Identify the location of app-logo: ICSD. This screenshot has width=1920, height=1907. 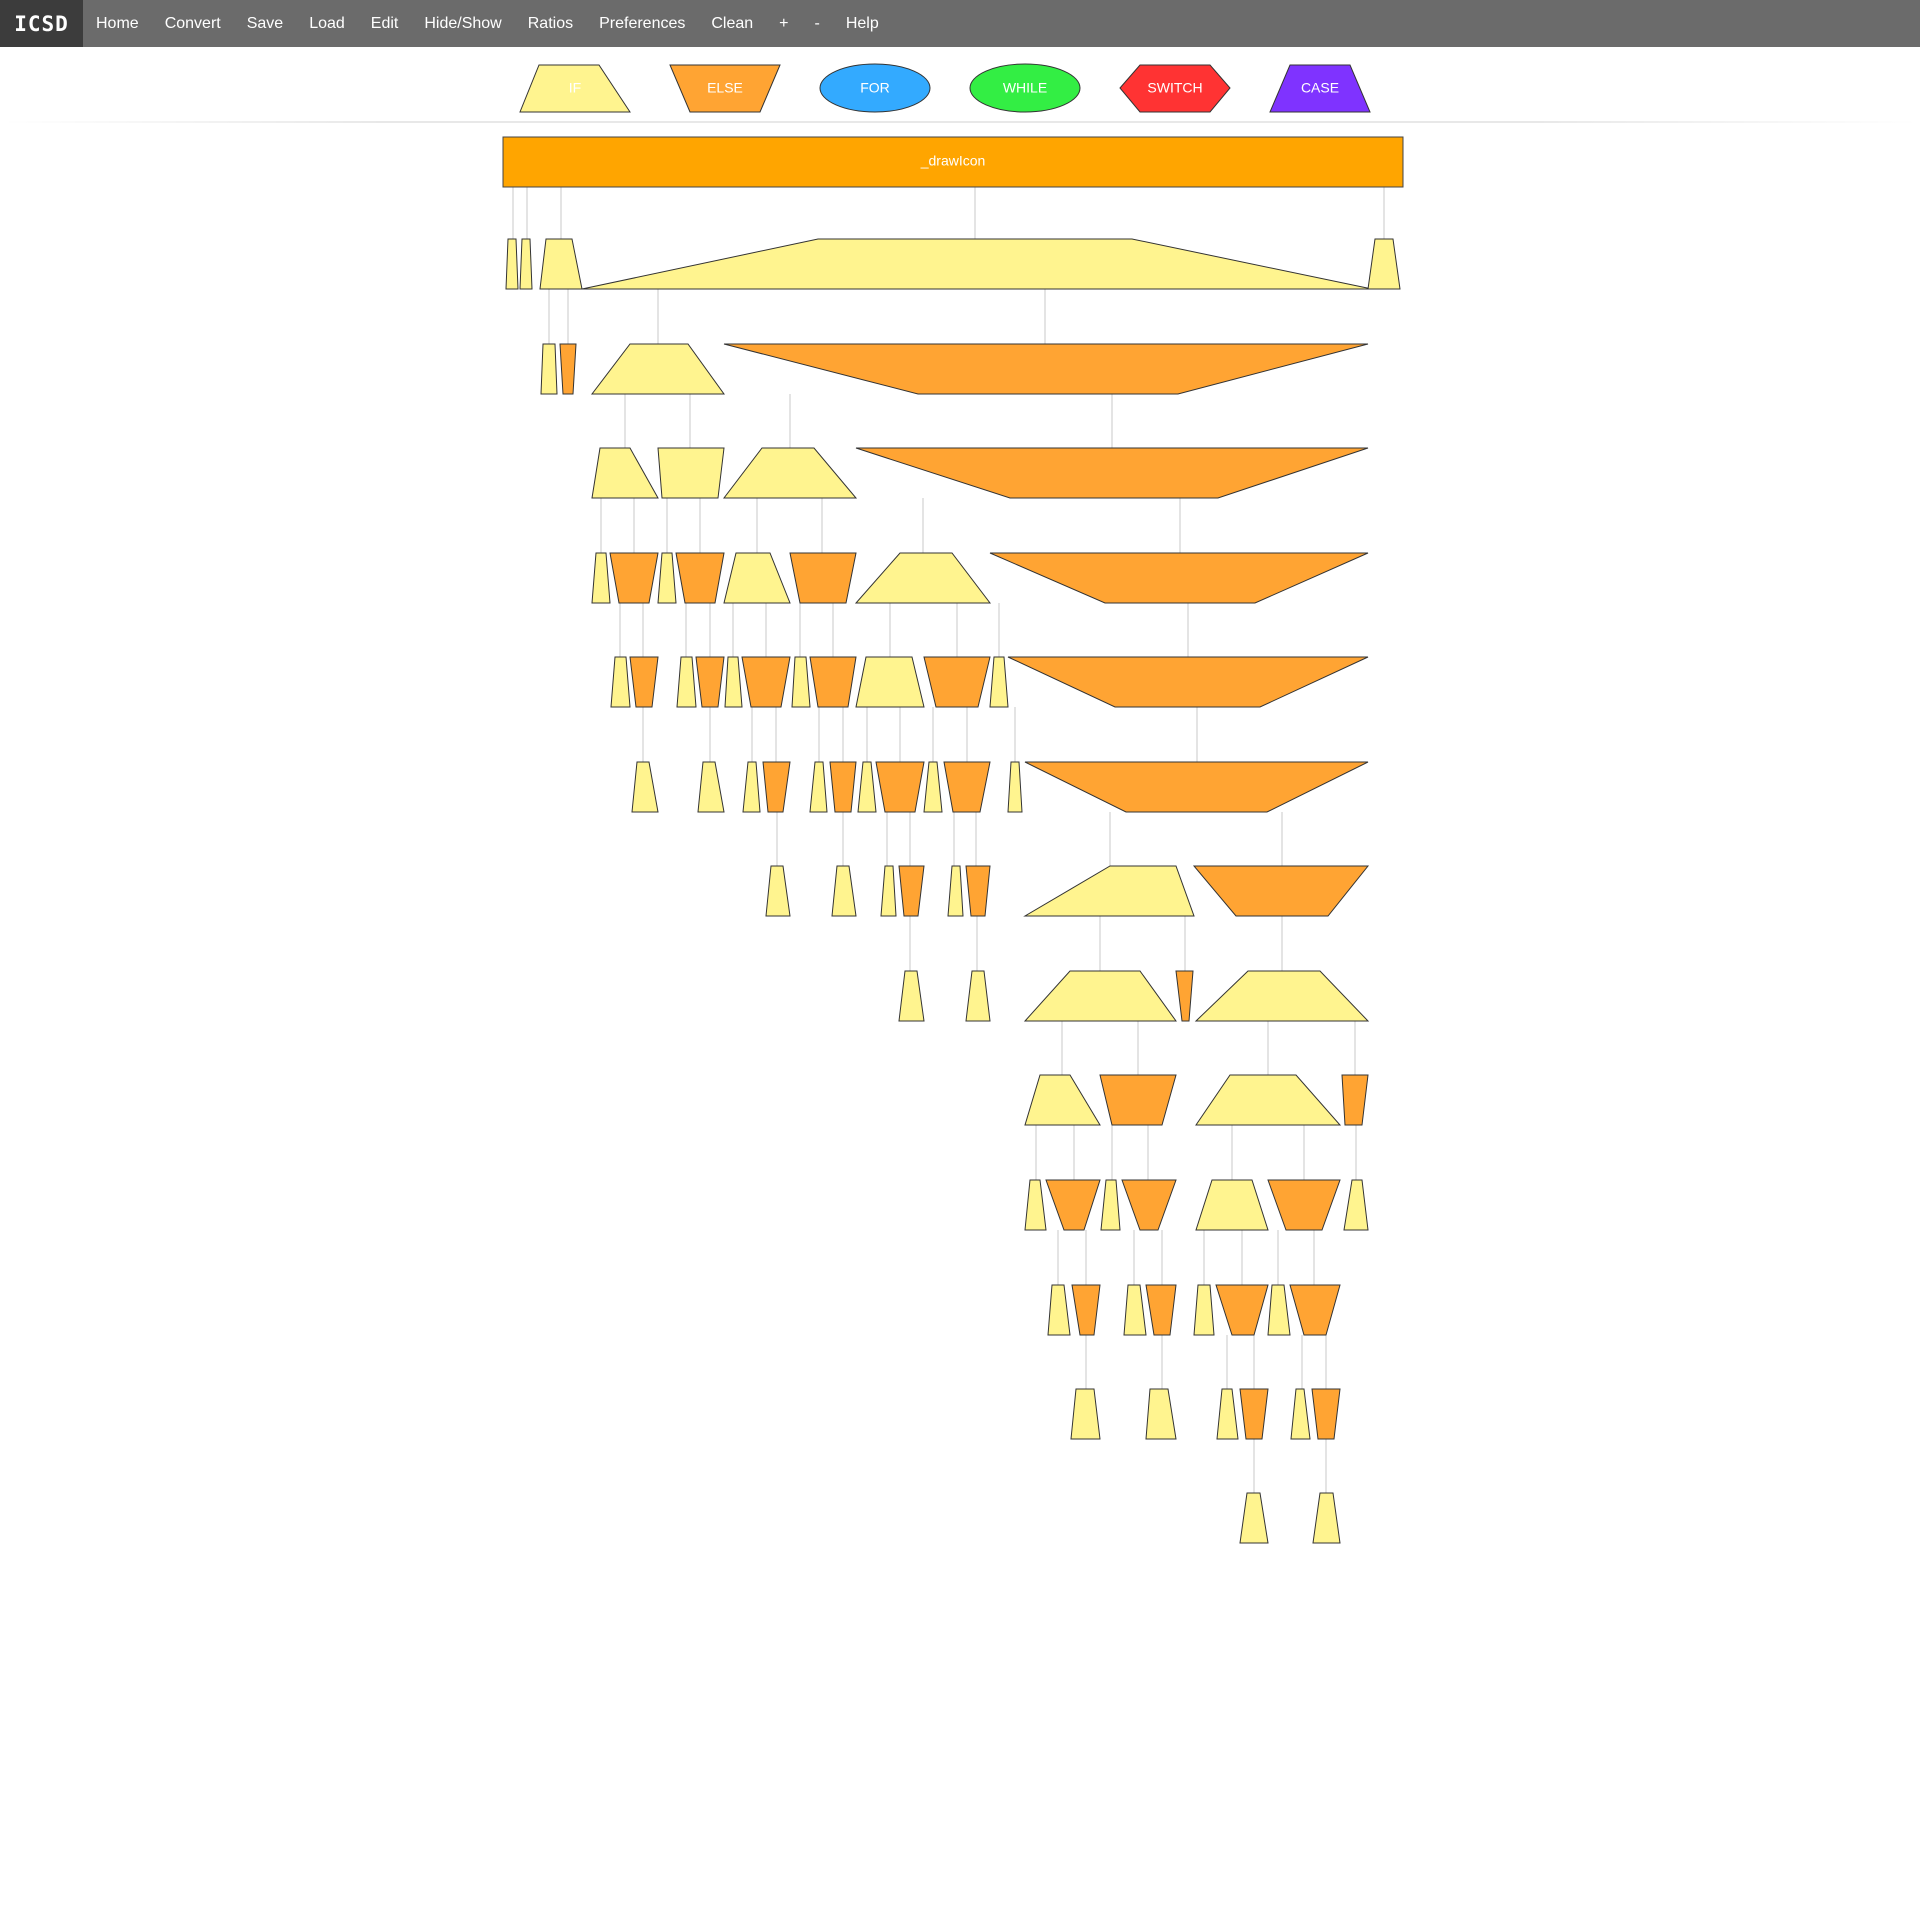
(41, 23).